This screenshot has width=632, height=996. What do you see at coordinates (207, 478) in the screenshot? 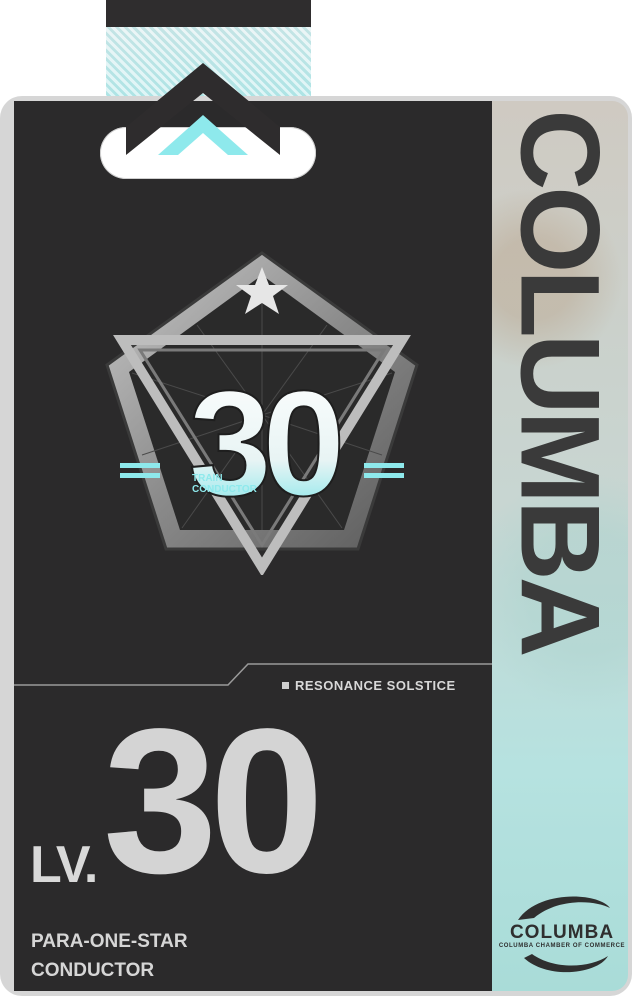
I see `badge-caption-line1: TRAIN` at bounding box center [207, 478].